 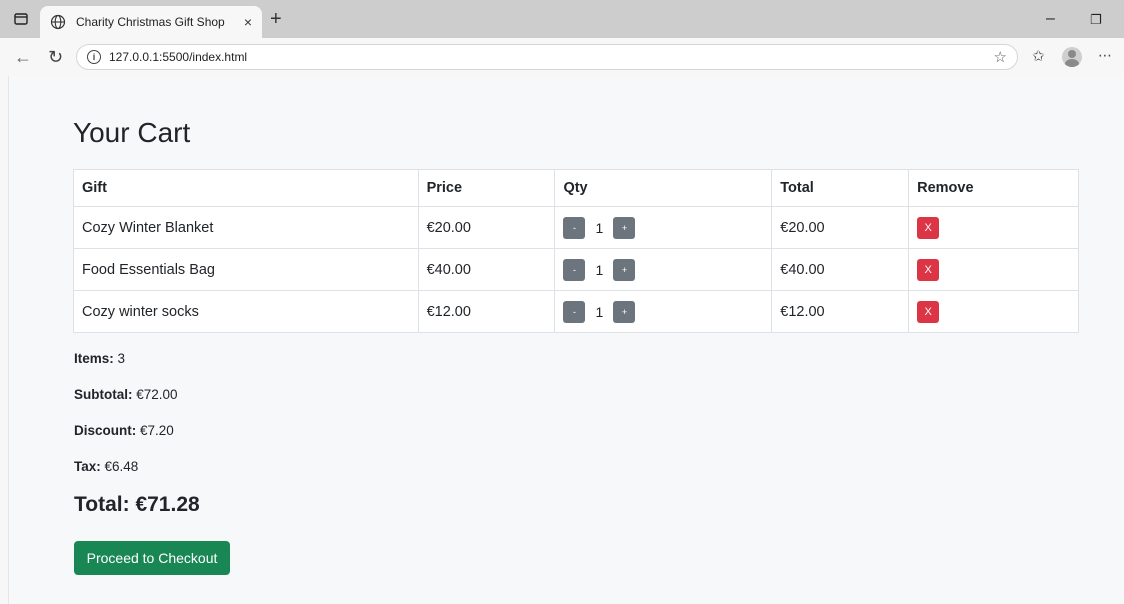 What do you see at coordinates (105, 430) in the screenshot?
I see `discount-label: Discount:` at bounding box center [105, 430].